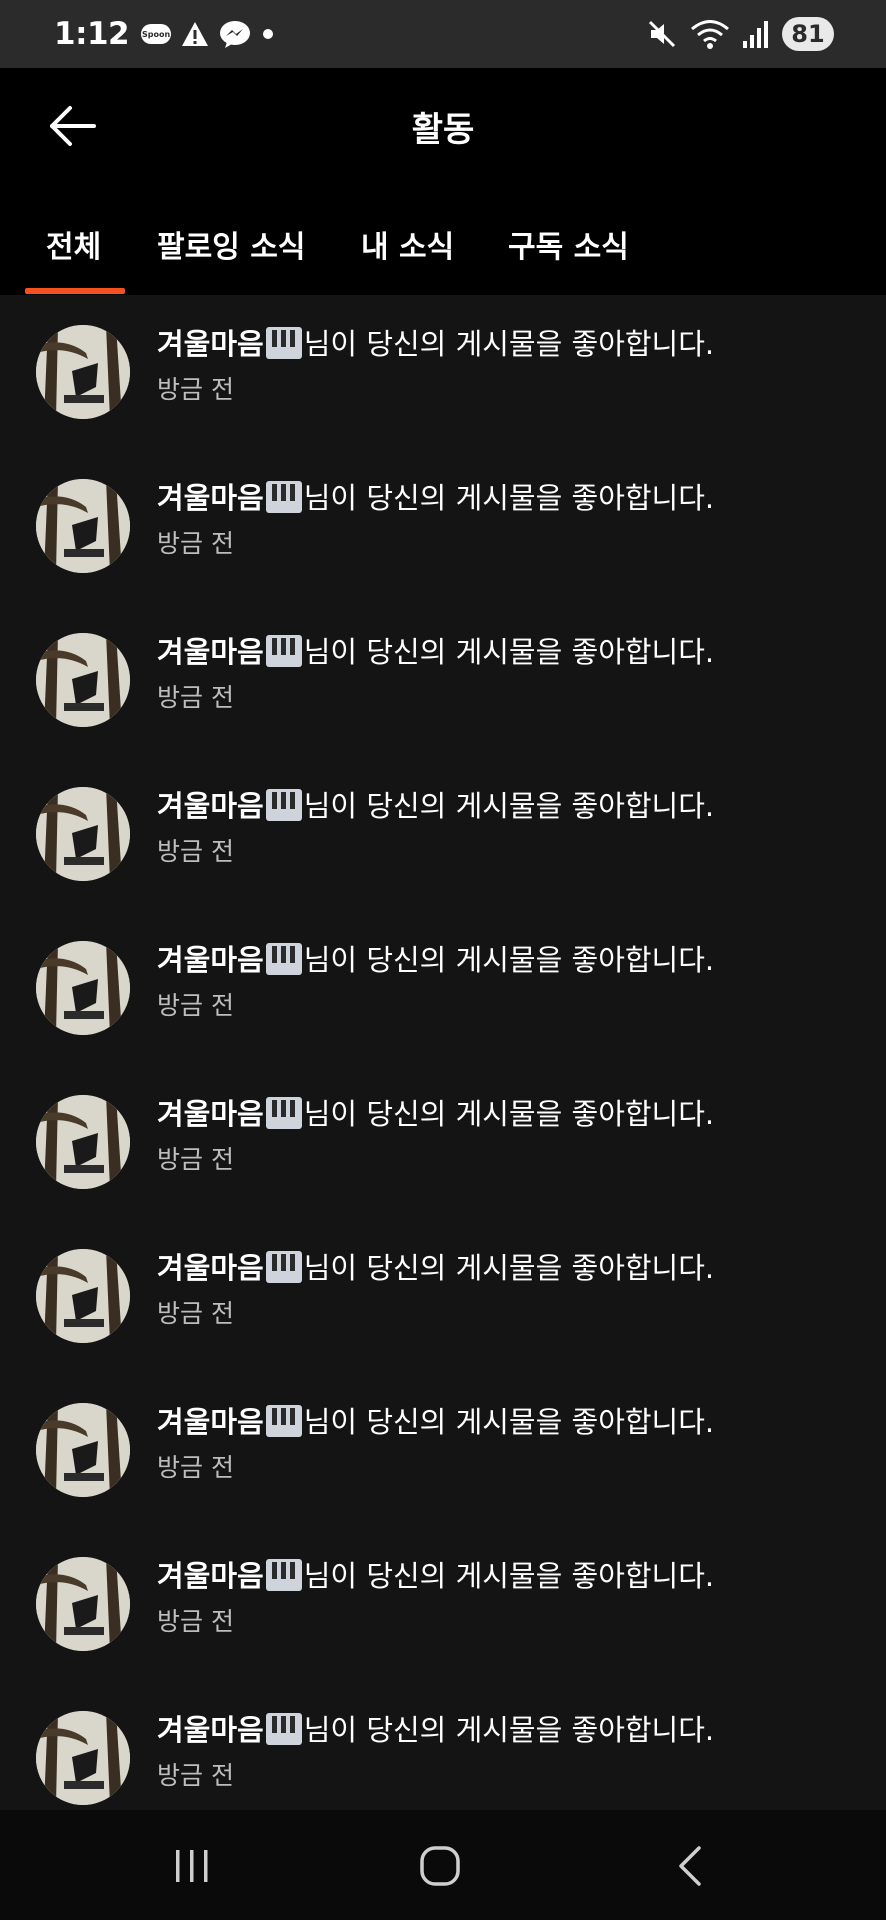 The image size is (886, 1920). I want to click on mute-icon, so click(662, 34).